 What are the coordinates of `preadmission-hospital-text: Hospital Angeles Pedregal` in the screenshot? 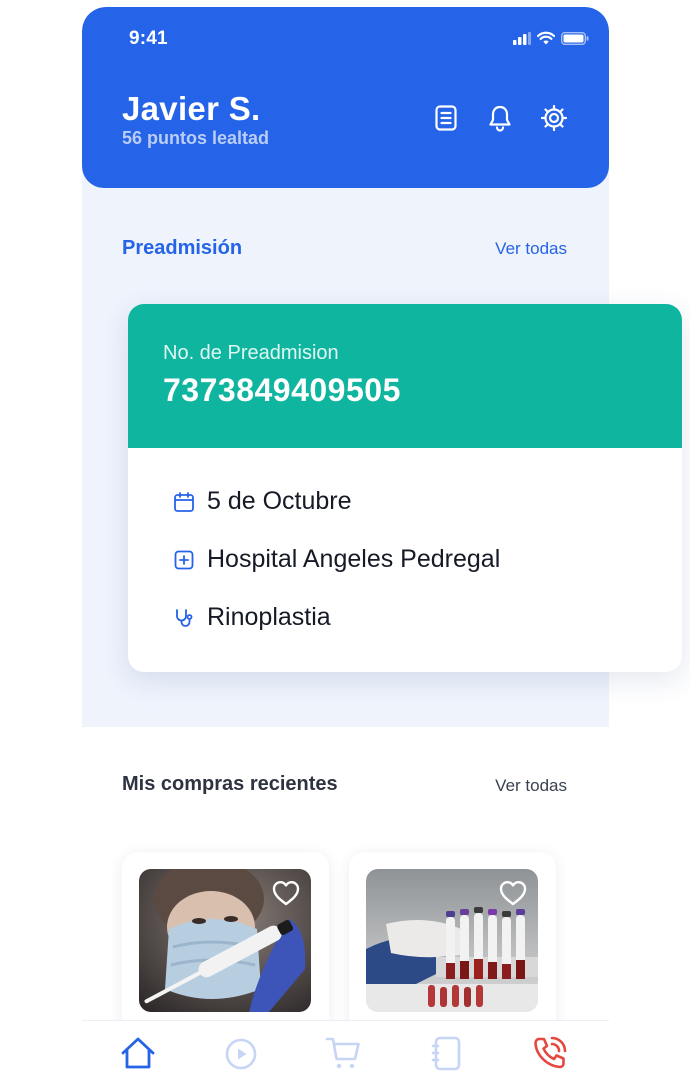 It's located at (354, 559).